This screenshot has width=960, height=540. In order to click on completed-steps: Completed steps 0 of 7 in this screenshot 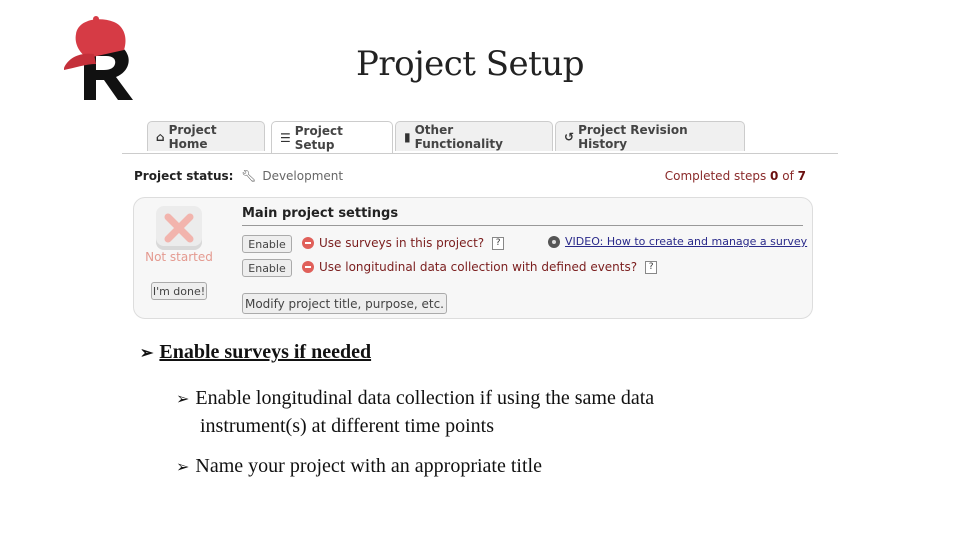, I will do `click(735, 176)`.